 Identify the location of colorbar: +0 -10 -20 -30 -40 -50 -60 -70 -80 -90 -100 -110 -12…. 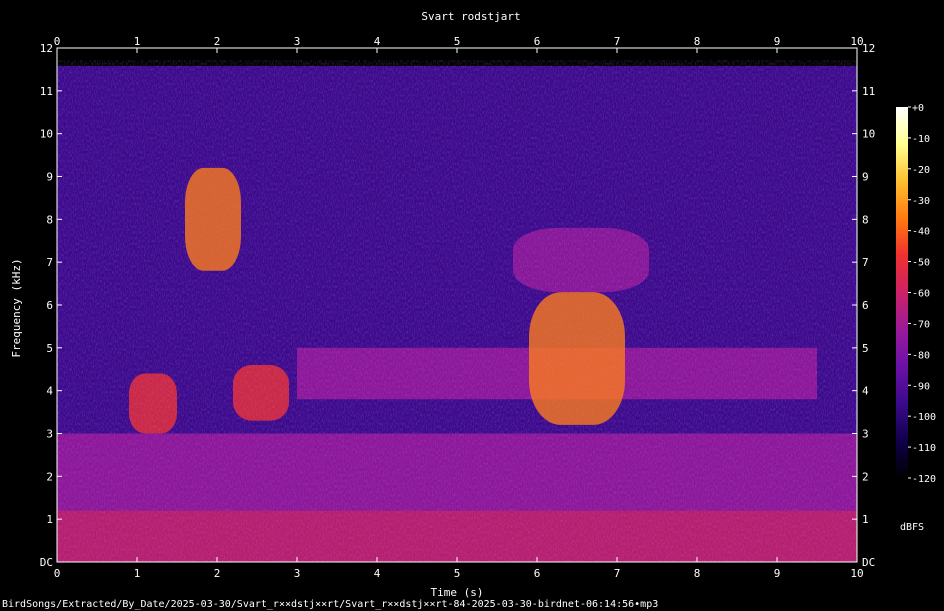
(916, 318).